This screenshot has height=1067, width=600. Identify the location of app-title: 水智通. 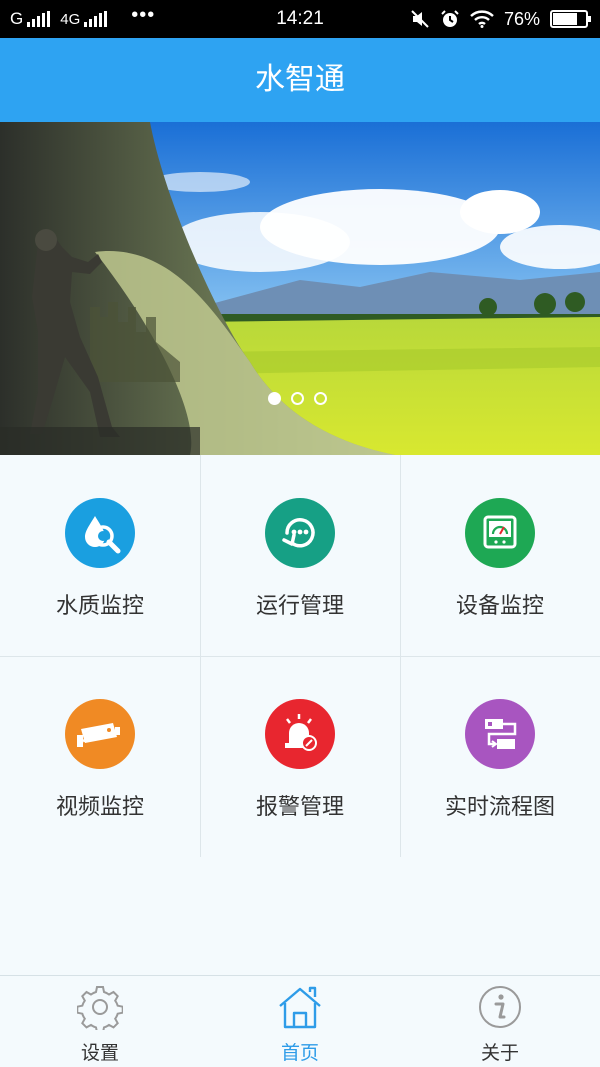
(300, 80).